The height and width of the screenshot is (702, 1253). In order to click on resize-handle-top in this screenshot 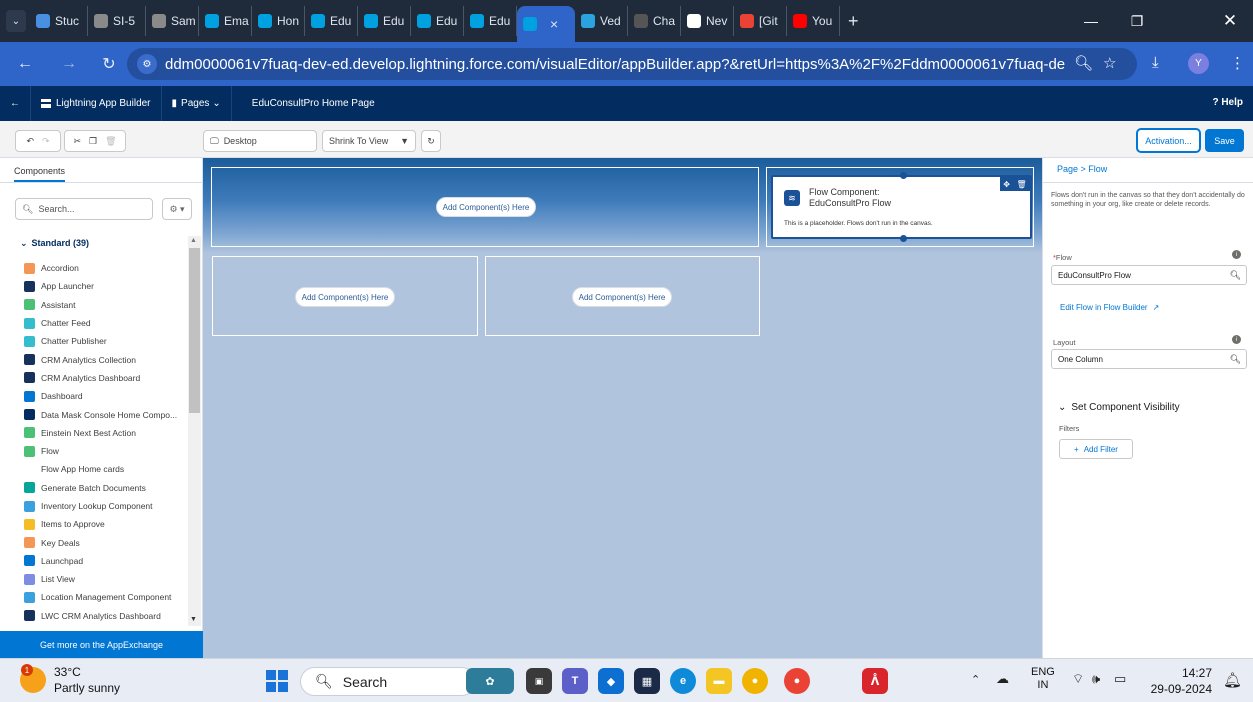, I will do `click(903, 175)`.